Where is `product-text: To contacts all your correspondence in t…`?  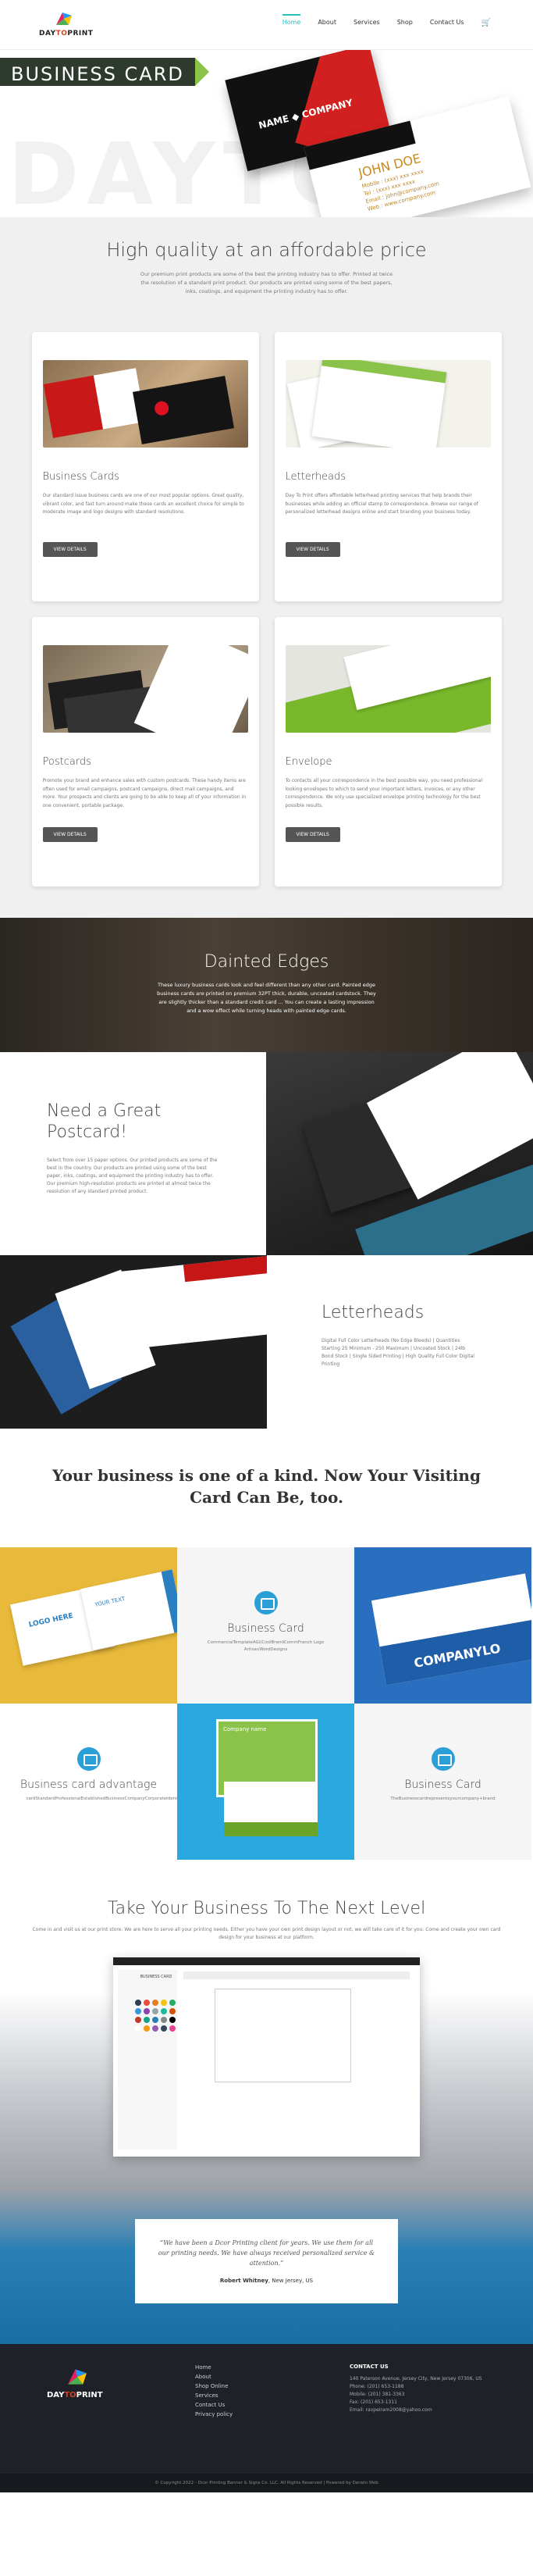
product-text: To contacts all your correspondence in t… is located at coordinates (384, 793).